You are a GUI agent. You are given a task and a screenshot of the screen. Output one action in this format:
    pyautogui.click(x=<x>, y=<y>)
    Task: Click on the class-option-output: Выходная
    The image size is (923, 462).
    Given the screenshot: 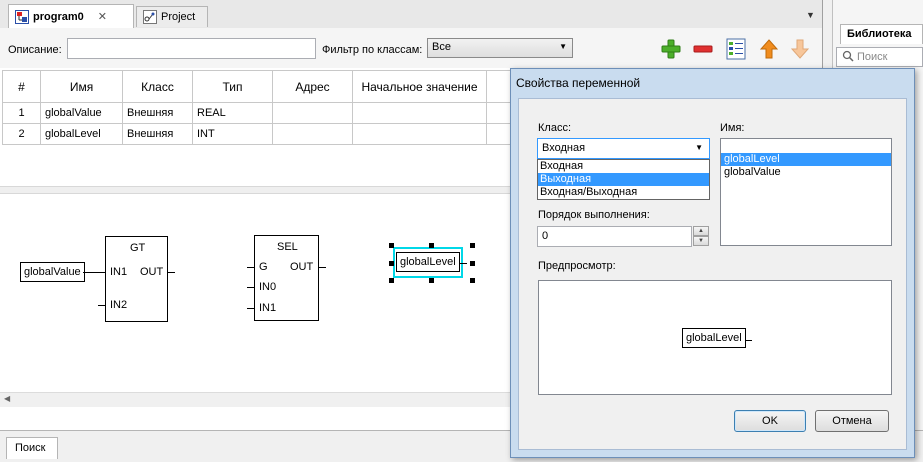 What is the action you would take?
    pyautogui.click(x=623, y=179)
    